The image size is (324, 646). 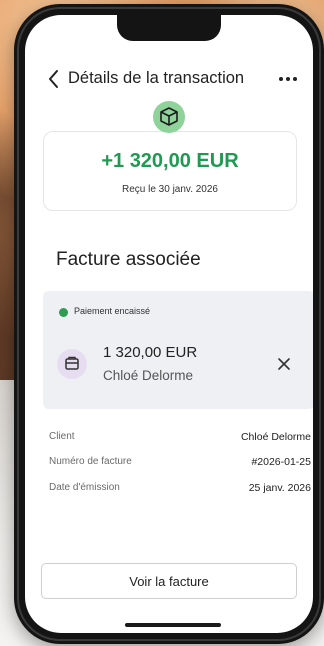 I want to click on detail-row-issue-date: Date d'émission 25 janv. 2026, so click(x=180, y=490).